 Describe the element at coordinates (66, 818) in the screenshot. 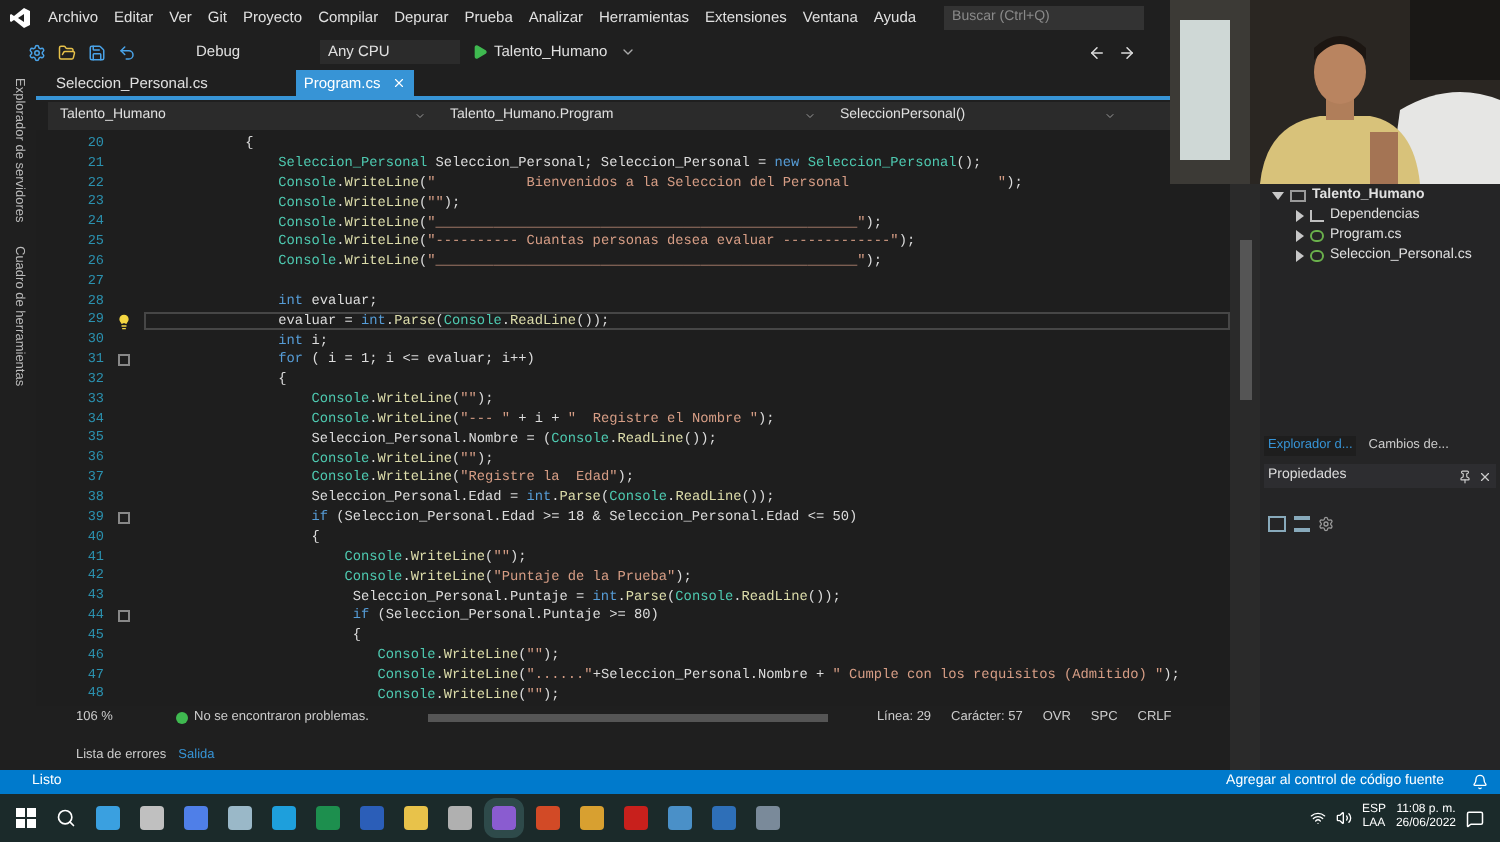

I see `search-icon` at that location.